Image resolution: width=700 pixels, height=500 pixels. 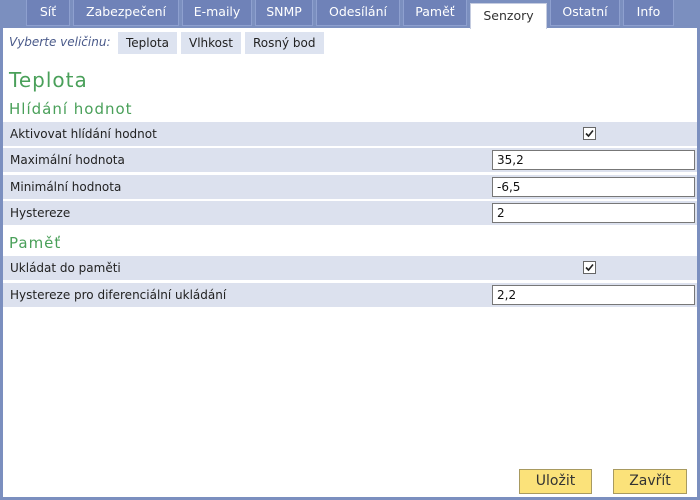 What do you see at coordinates (593, 213) in the screenshot?
I see `hysteresis-input` at bounding box center [593, 213].